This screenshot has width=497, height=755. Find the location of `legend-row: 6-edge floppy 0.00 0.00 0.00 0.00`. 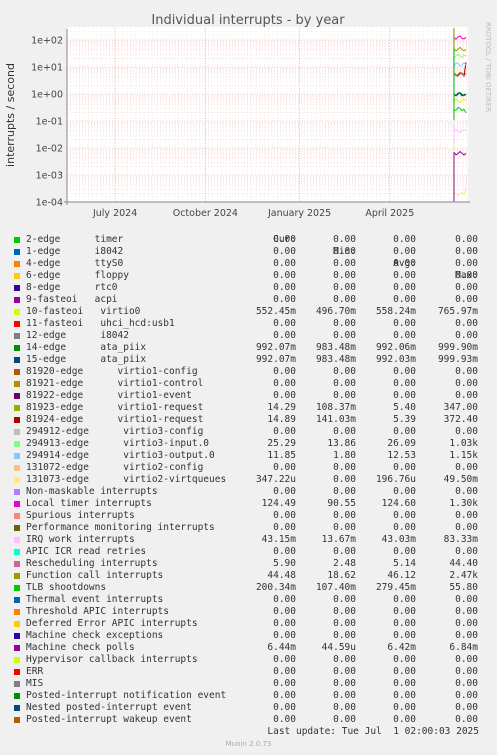

legend-row: 6-edge floppy 0.00 0.00 0.00 0.00 is located at coordinates (252, 276).